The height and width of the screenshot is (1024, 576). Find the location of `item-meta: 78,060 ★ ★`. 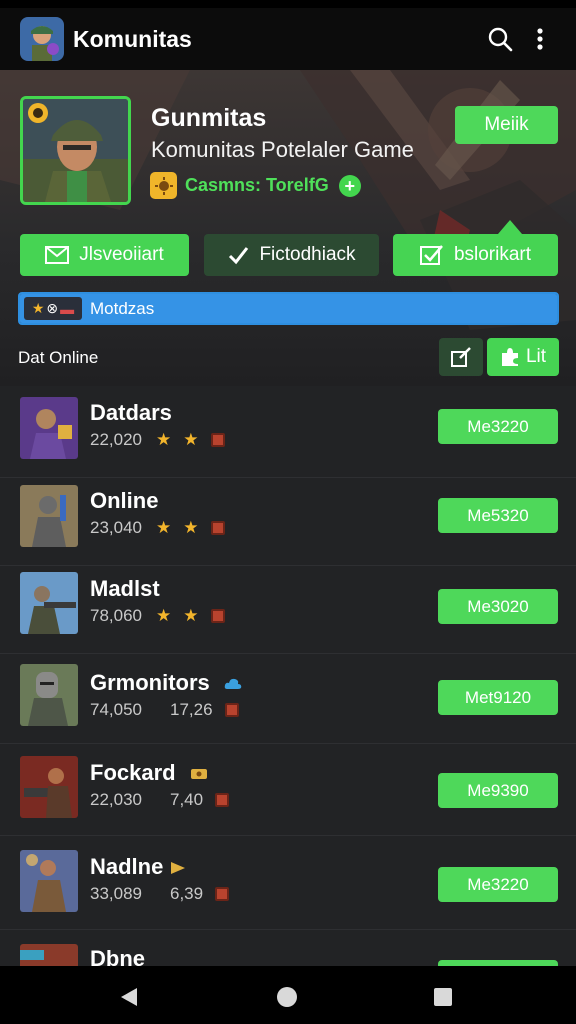

item-meta: 78,060 ★ ★ is located at coordinates (157, 616).